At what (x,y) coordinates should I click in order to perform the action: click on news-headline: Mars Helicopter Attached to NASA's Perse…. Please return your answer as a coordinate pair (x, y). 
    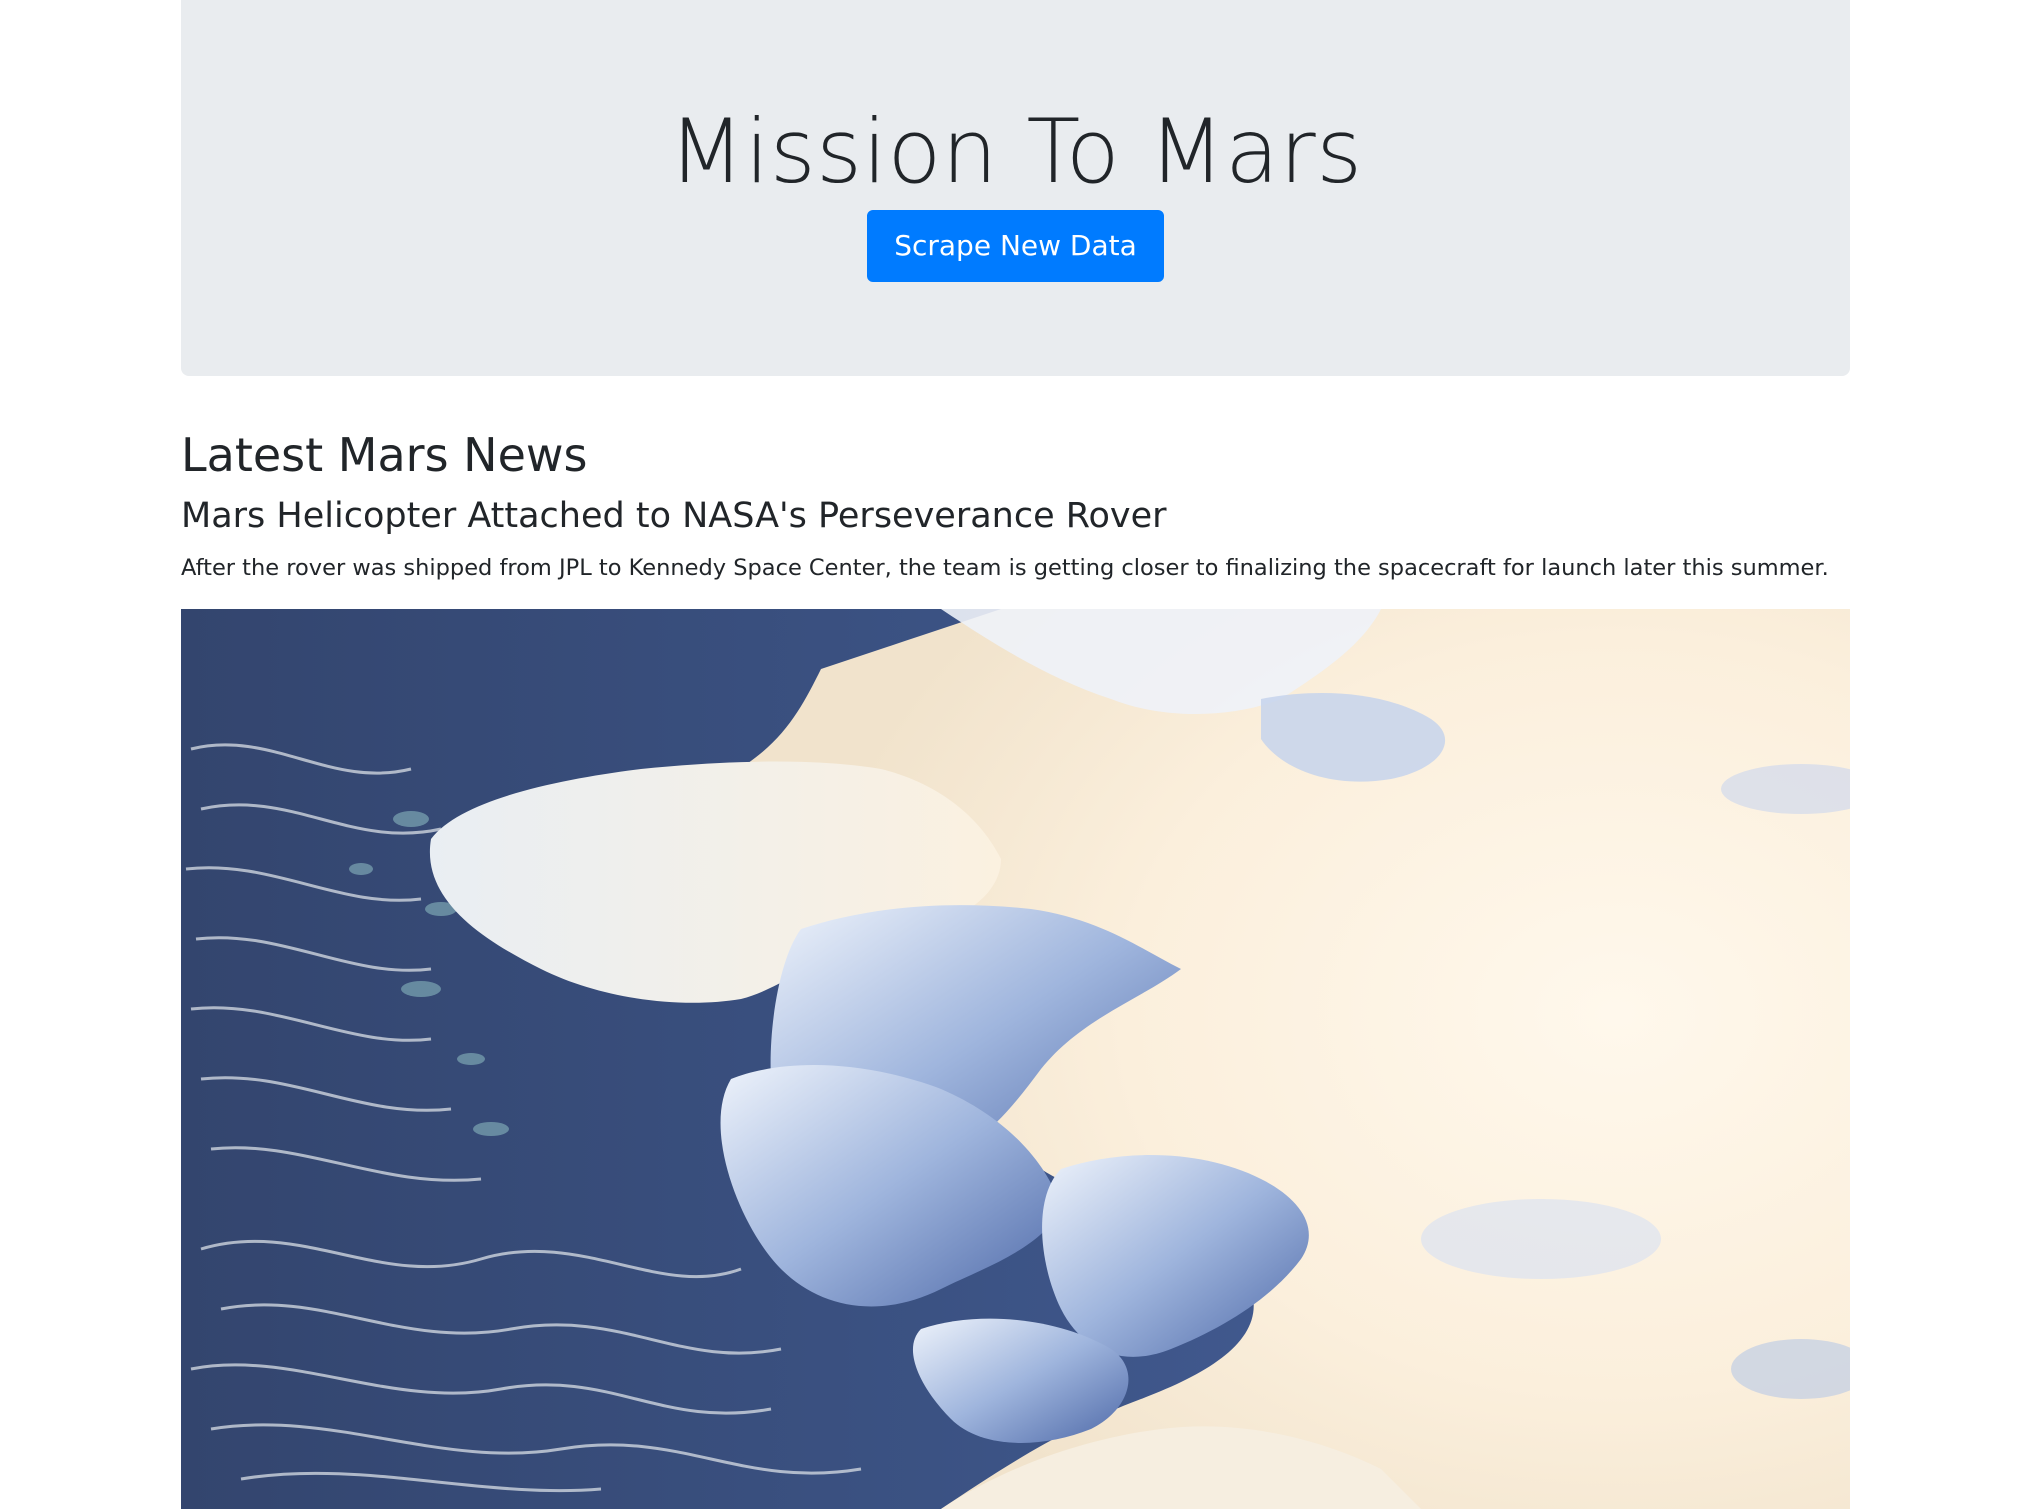
    Looking at the image, I should click on (674, 516).